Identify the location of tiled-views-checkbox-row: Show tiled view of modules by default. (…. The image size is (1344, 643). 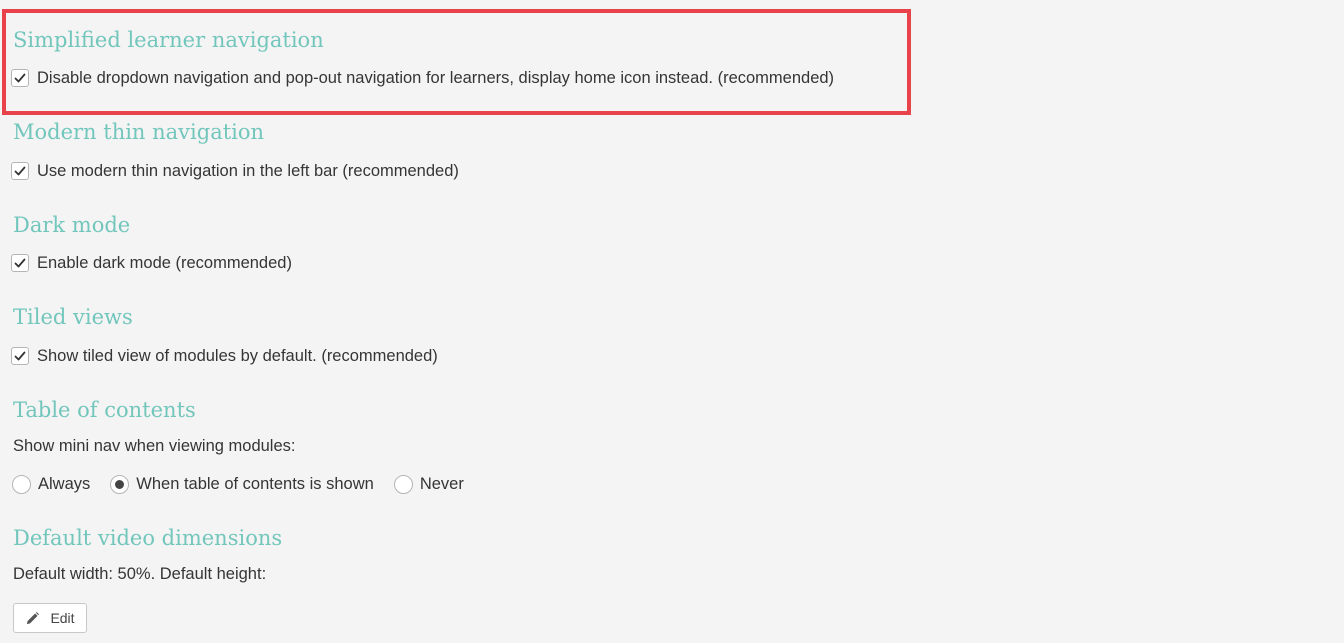
(224, 356).